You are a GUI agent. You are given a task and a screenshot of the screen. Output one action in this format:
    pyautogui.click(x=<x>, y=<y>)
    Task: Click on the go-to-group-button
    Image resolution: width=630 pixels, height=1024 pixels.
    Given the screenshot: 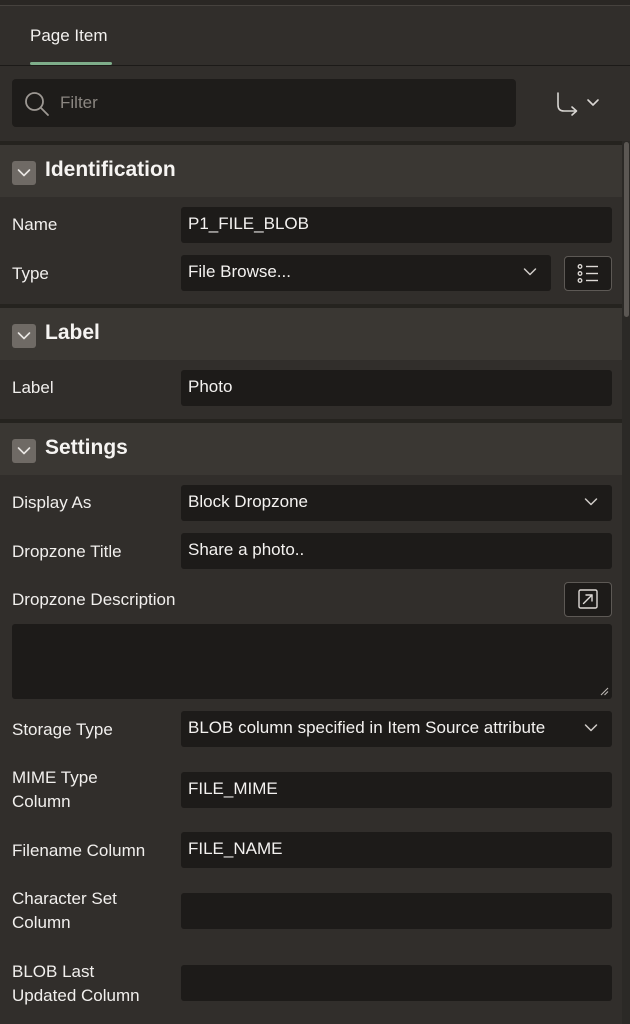 What is the action you would take?
    pyautogui.click(x=581, y=103)
    